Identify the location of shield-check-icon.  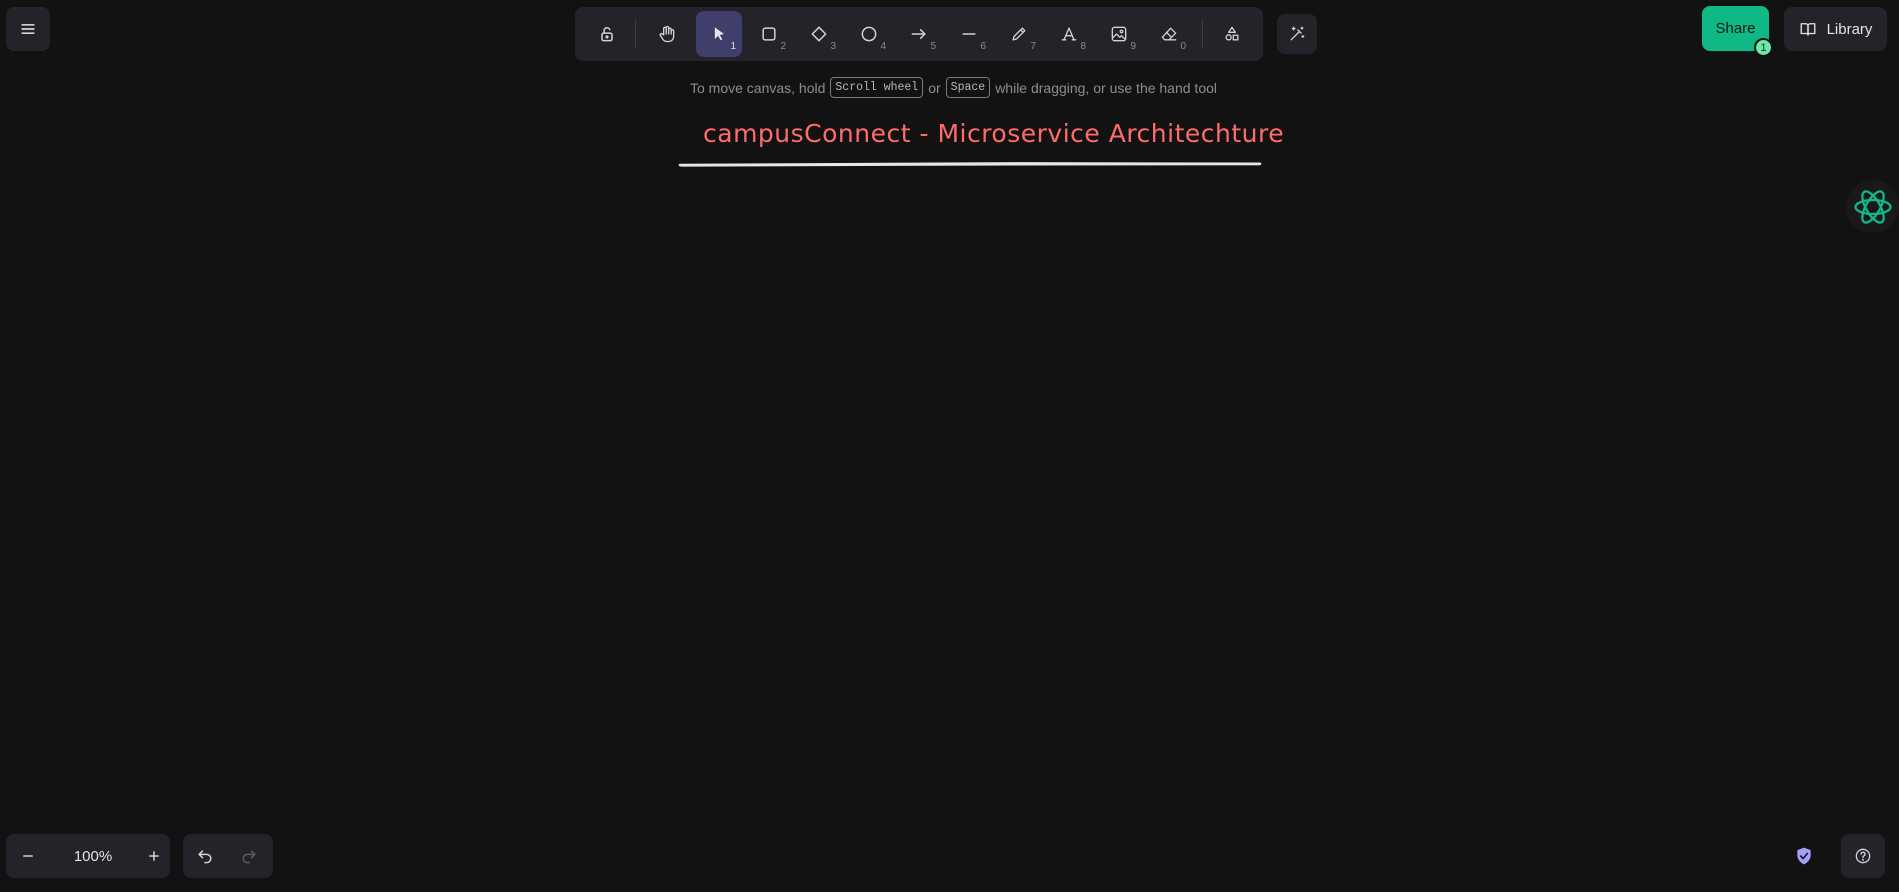
(1804, 856).